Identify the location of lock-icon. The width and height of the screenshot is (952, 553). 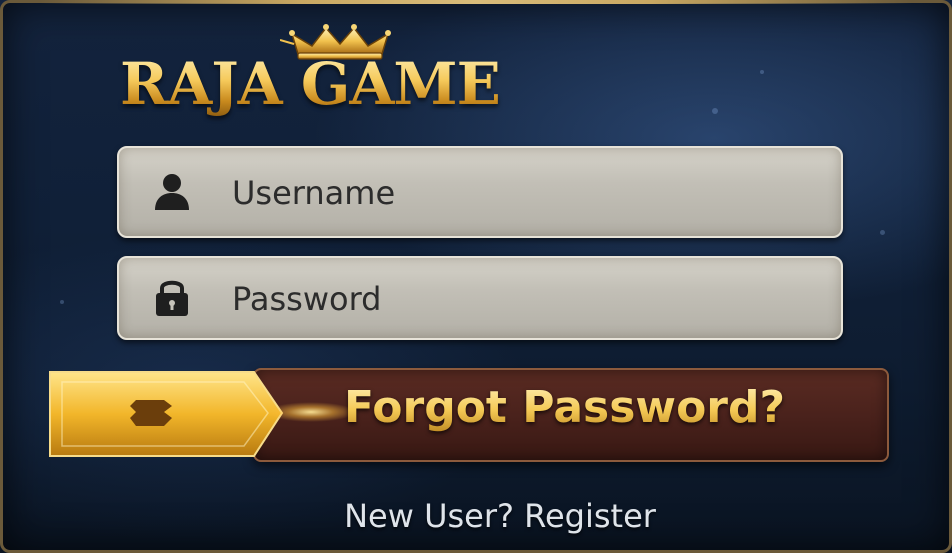
(172, 298).